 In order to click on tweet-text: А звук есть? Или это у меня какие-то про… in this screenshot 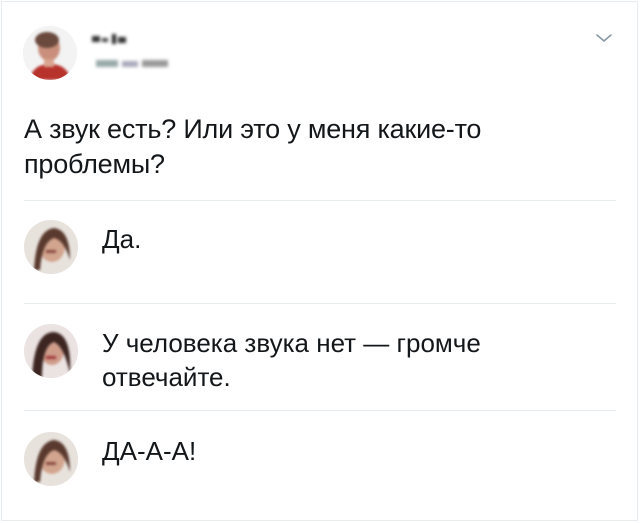, I will do `click(253, 146)`.